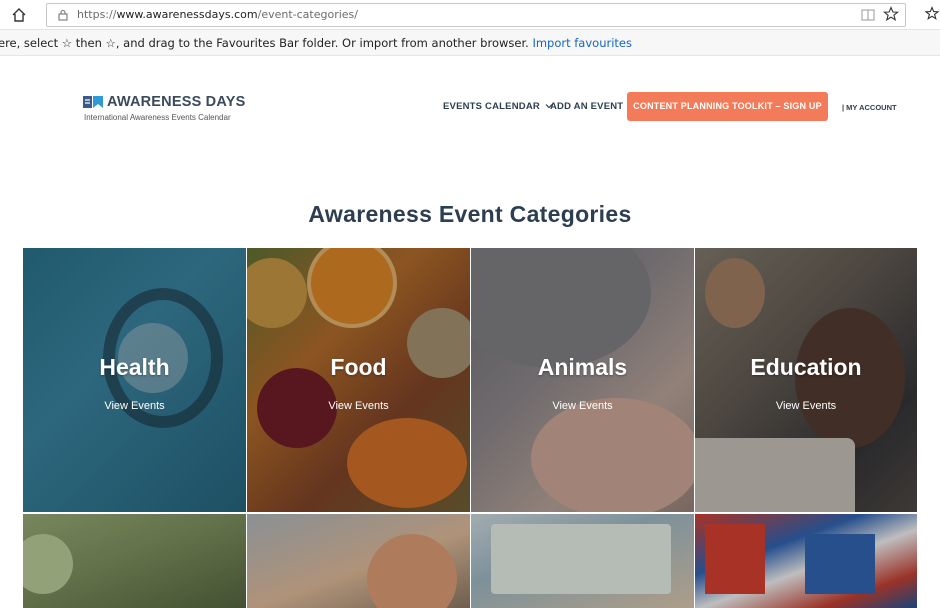 This screenshot has width=940, height=608. What do you see at coordinates (187, 14) in the screenshot?
I see `url-host: www.awarenessdays.com` at bounding box center [187, 14].